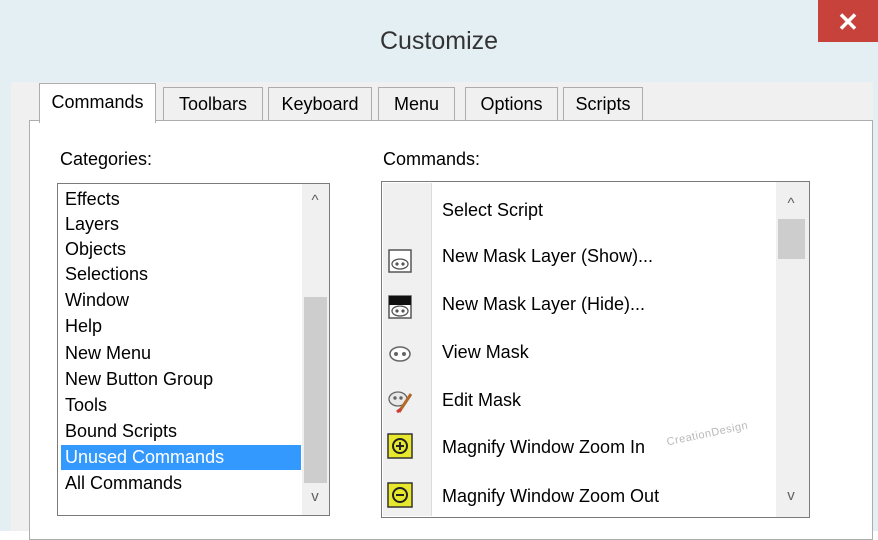 The width and height of the screenshot is (878, 540). Describe the element at coordinates (432, 159) in the screenshot. I see `commands-label: Commands:` at that location.